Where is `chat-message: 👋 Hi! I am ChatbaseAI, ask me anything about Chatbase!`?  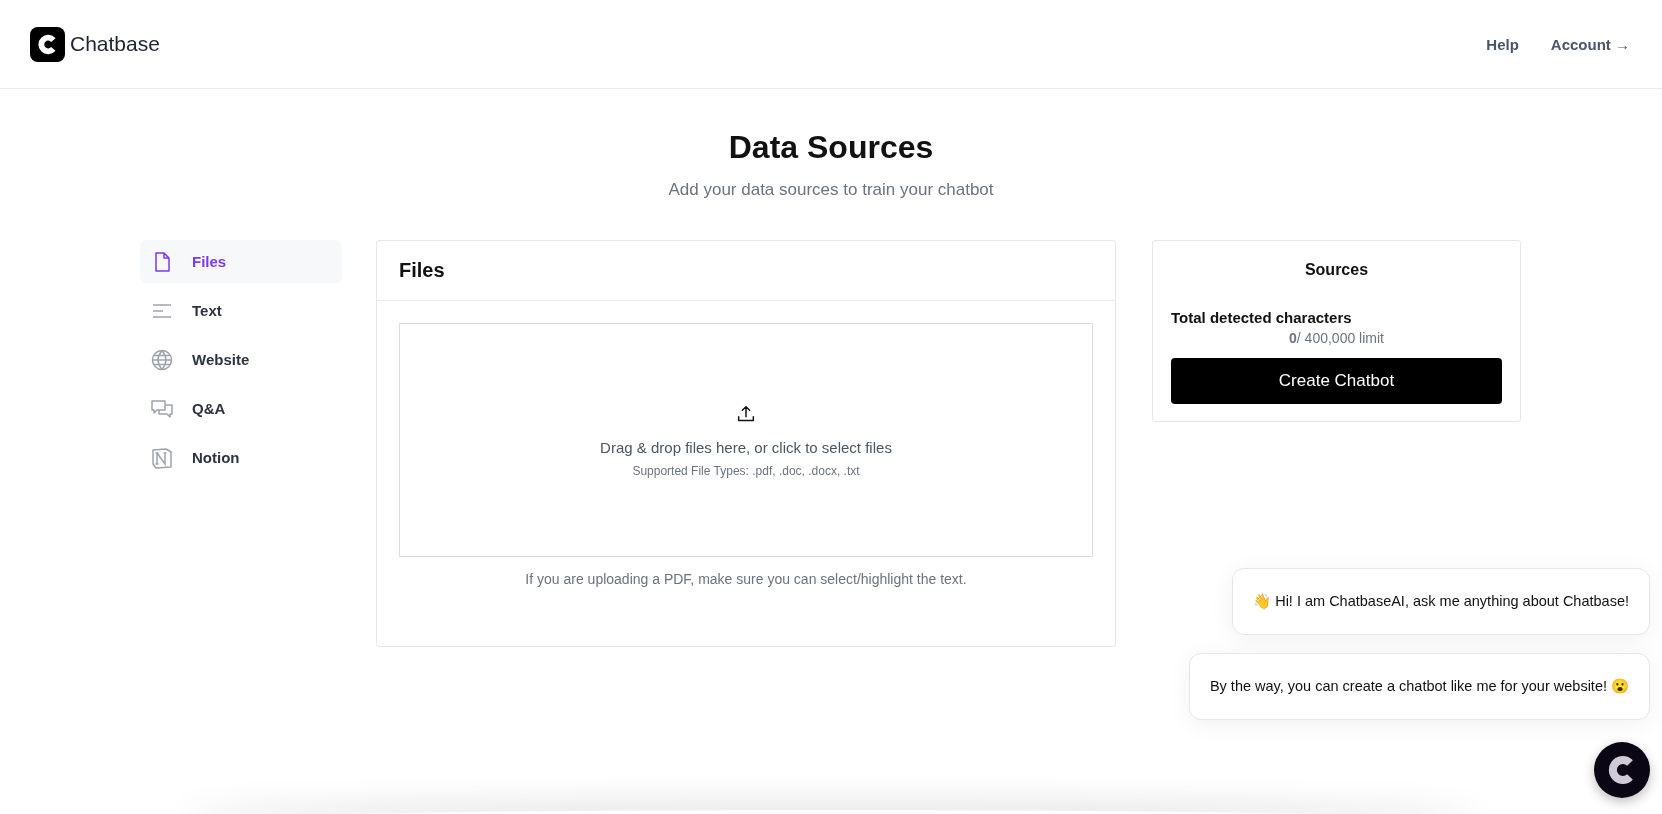
chat-message: 👋 Hi! I am ChatbaseAI, ask me anything about Chatbase! is located at coordinates (1441, 601).